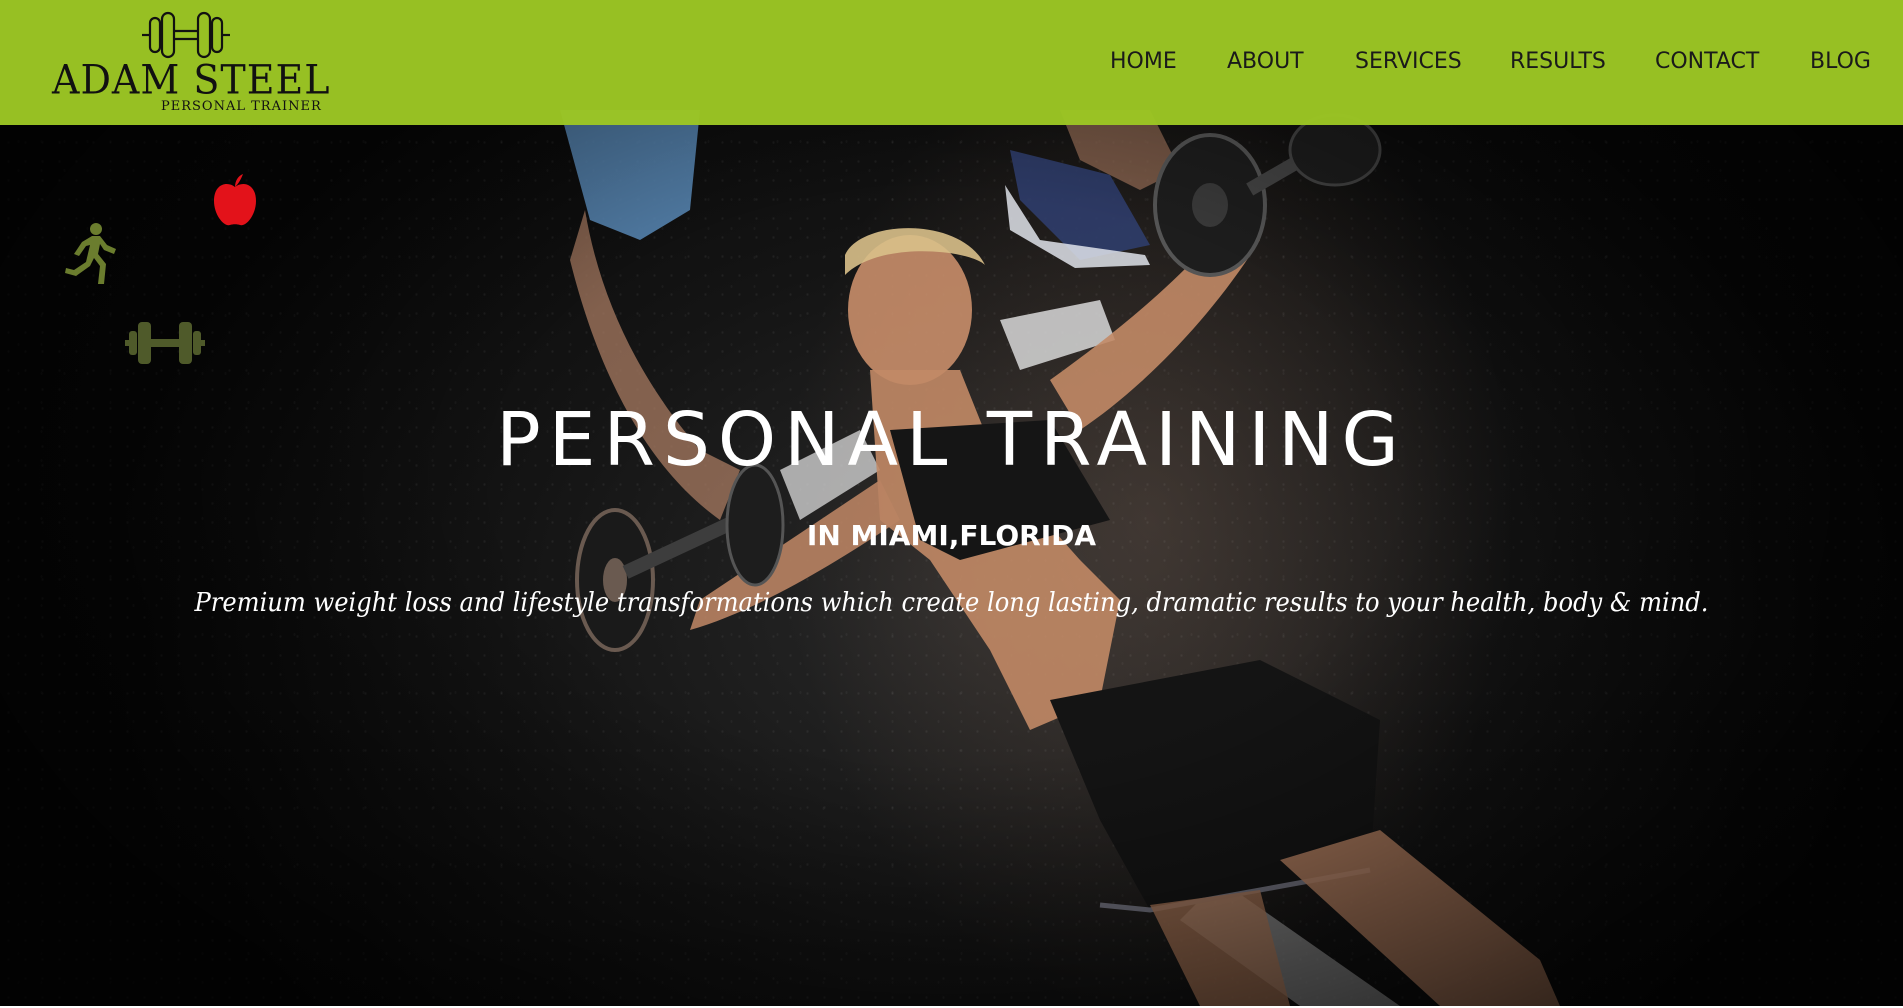 The image size is (1903, 1008). I want to click on dumbbell-icon, so click(165, 343).